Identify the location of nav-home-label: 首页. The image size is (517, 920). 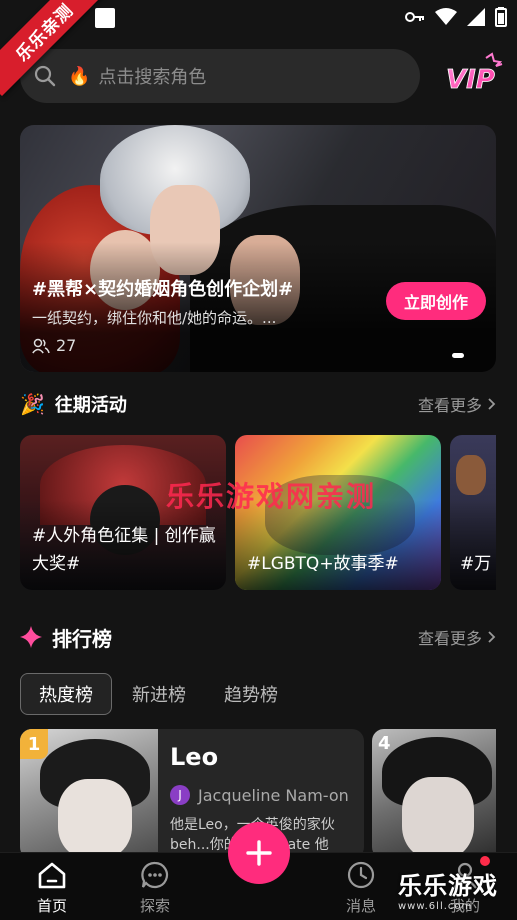
(51, 906).